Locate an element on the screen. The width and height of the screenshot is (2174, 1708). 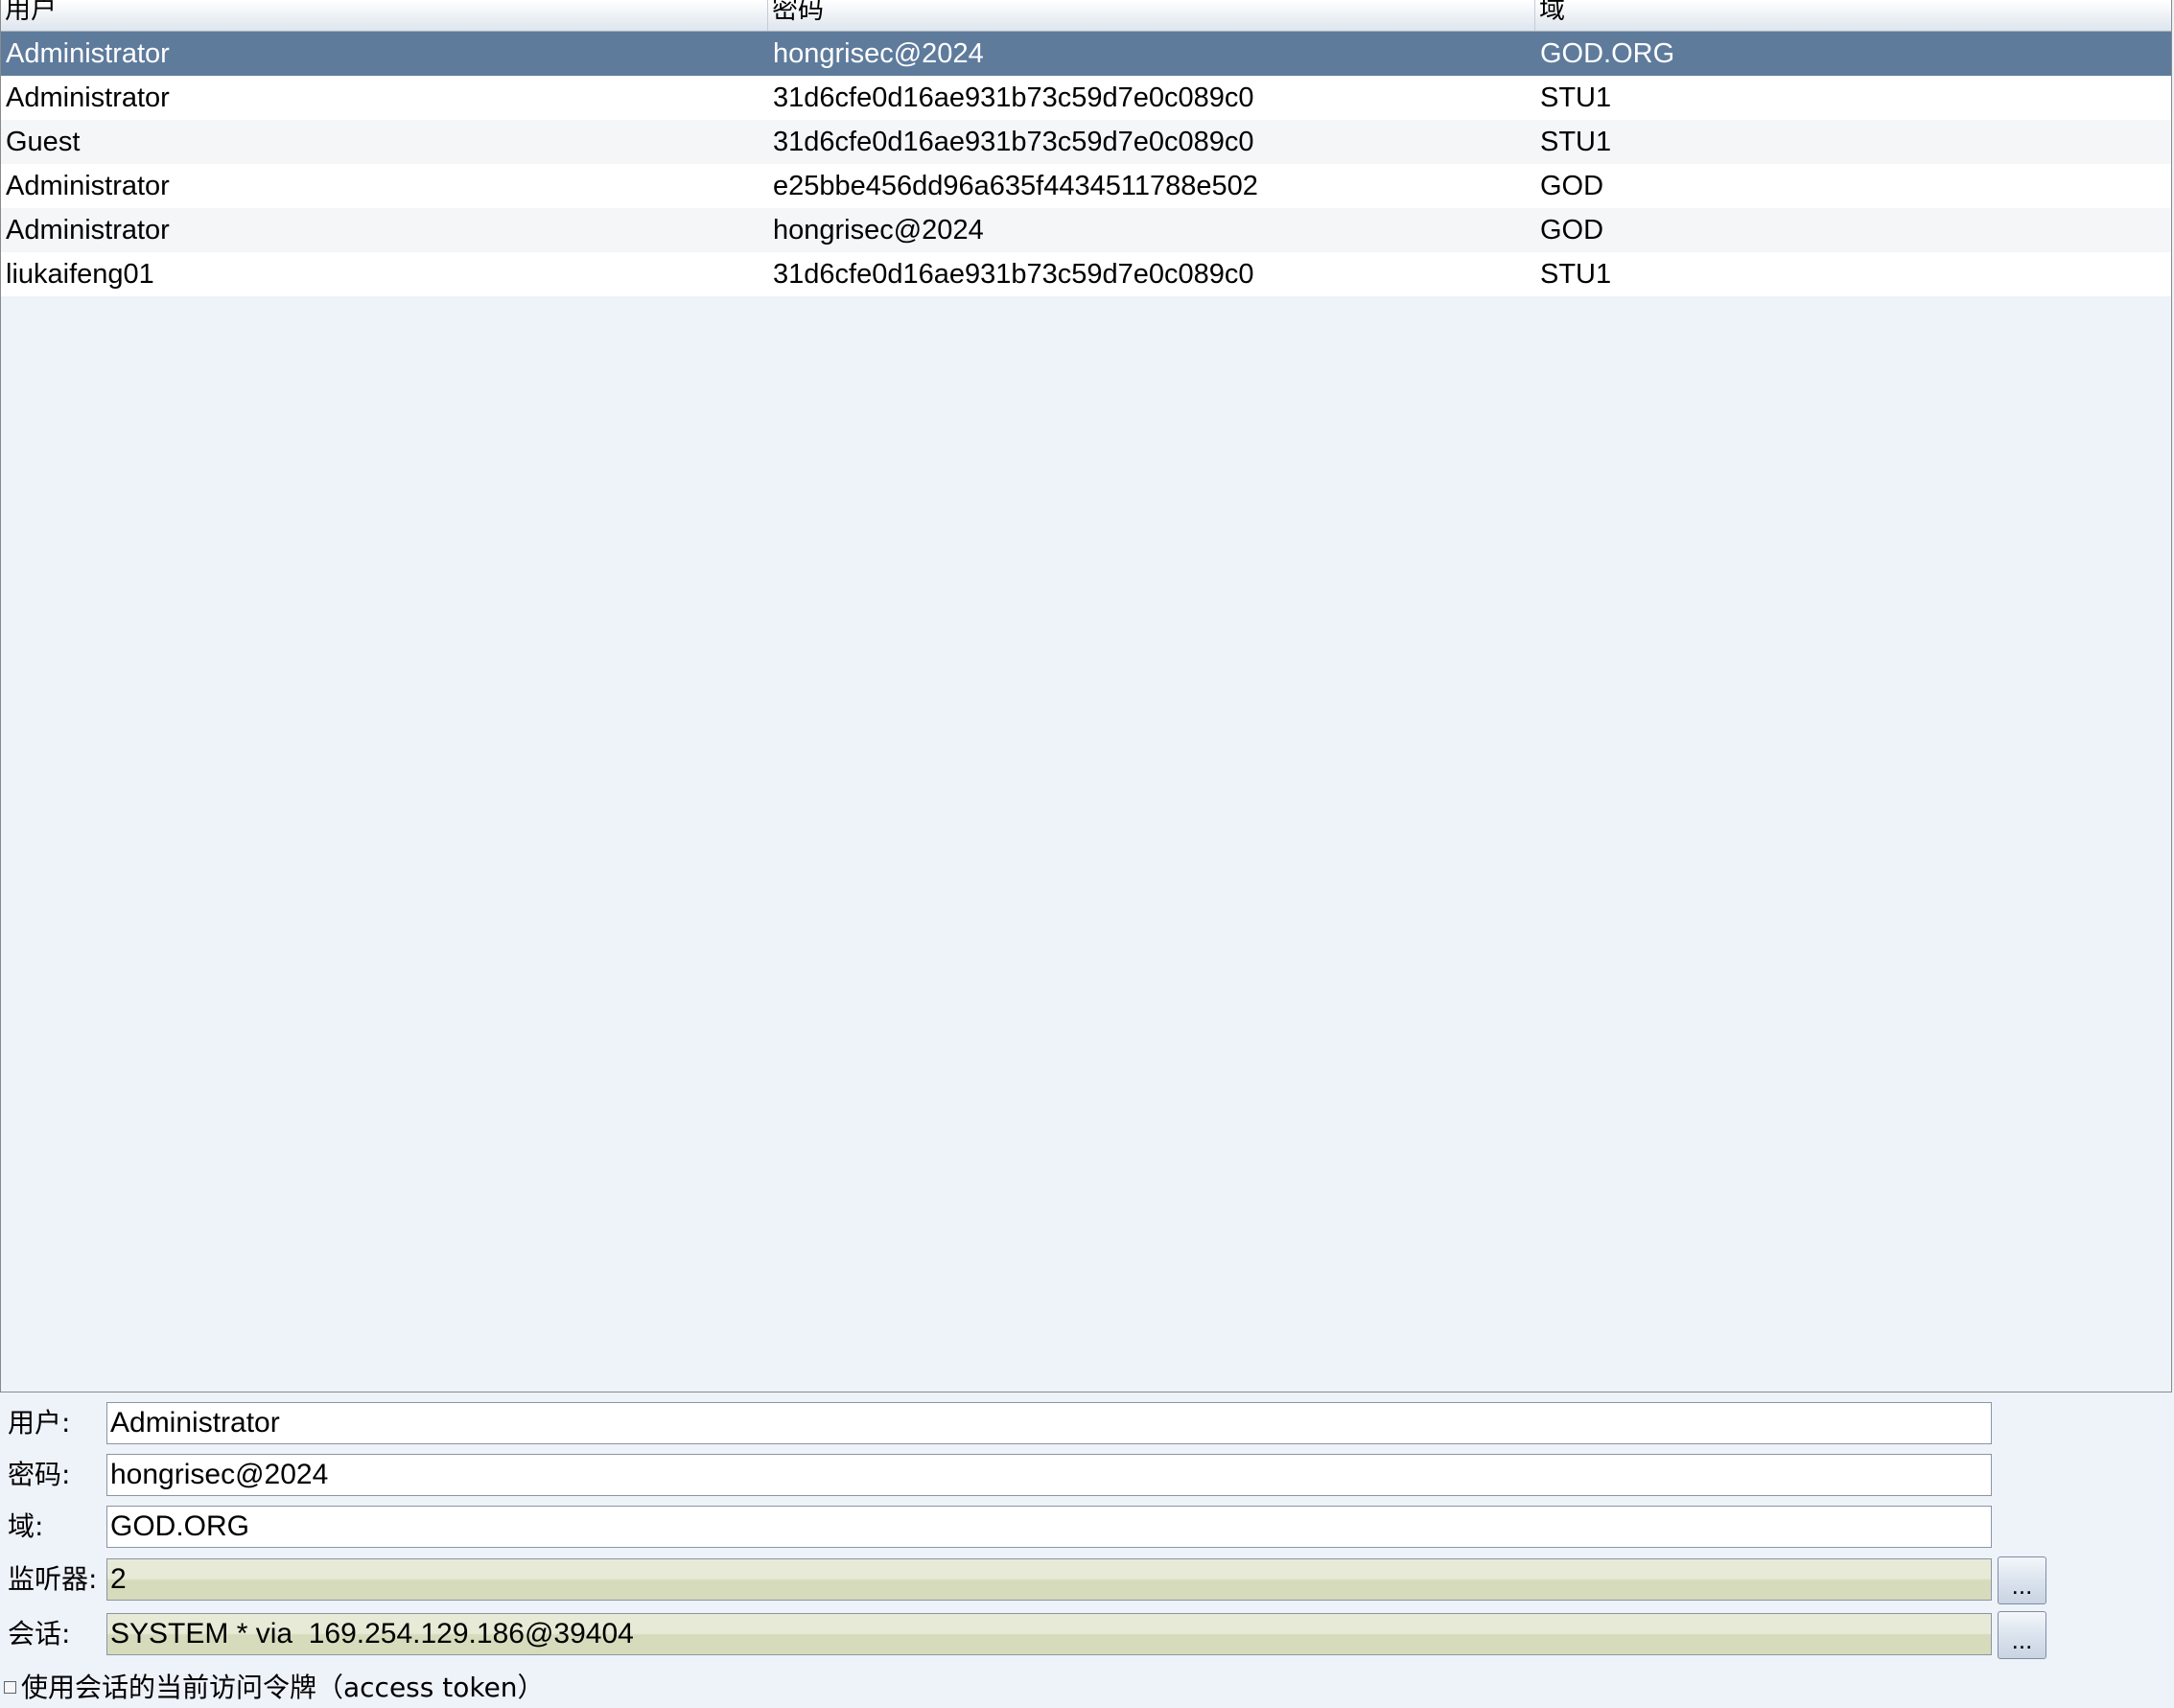
cell-user: Guest is located at coordinates (43, 142).